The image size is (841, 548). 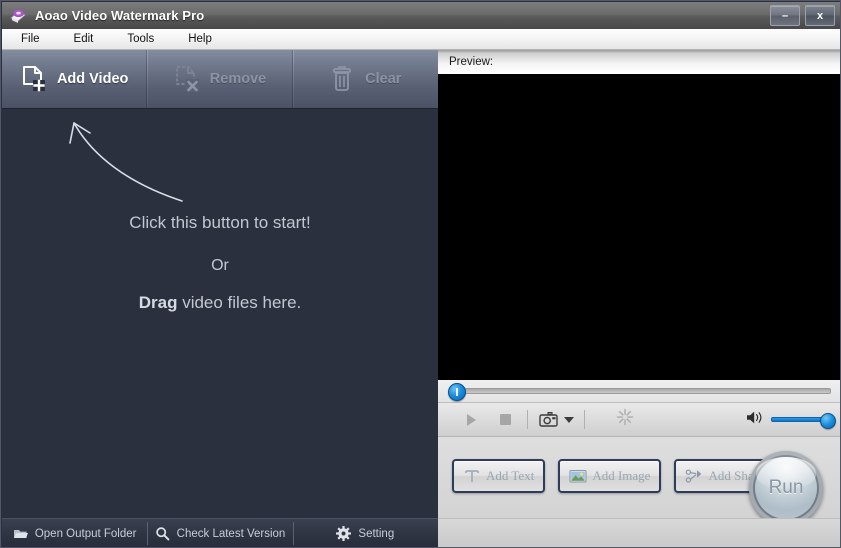 I want to click on volume-control, so click(x=791, y=419).